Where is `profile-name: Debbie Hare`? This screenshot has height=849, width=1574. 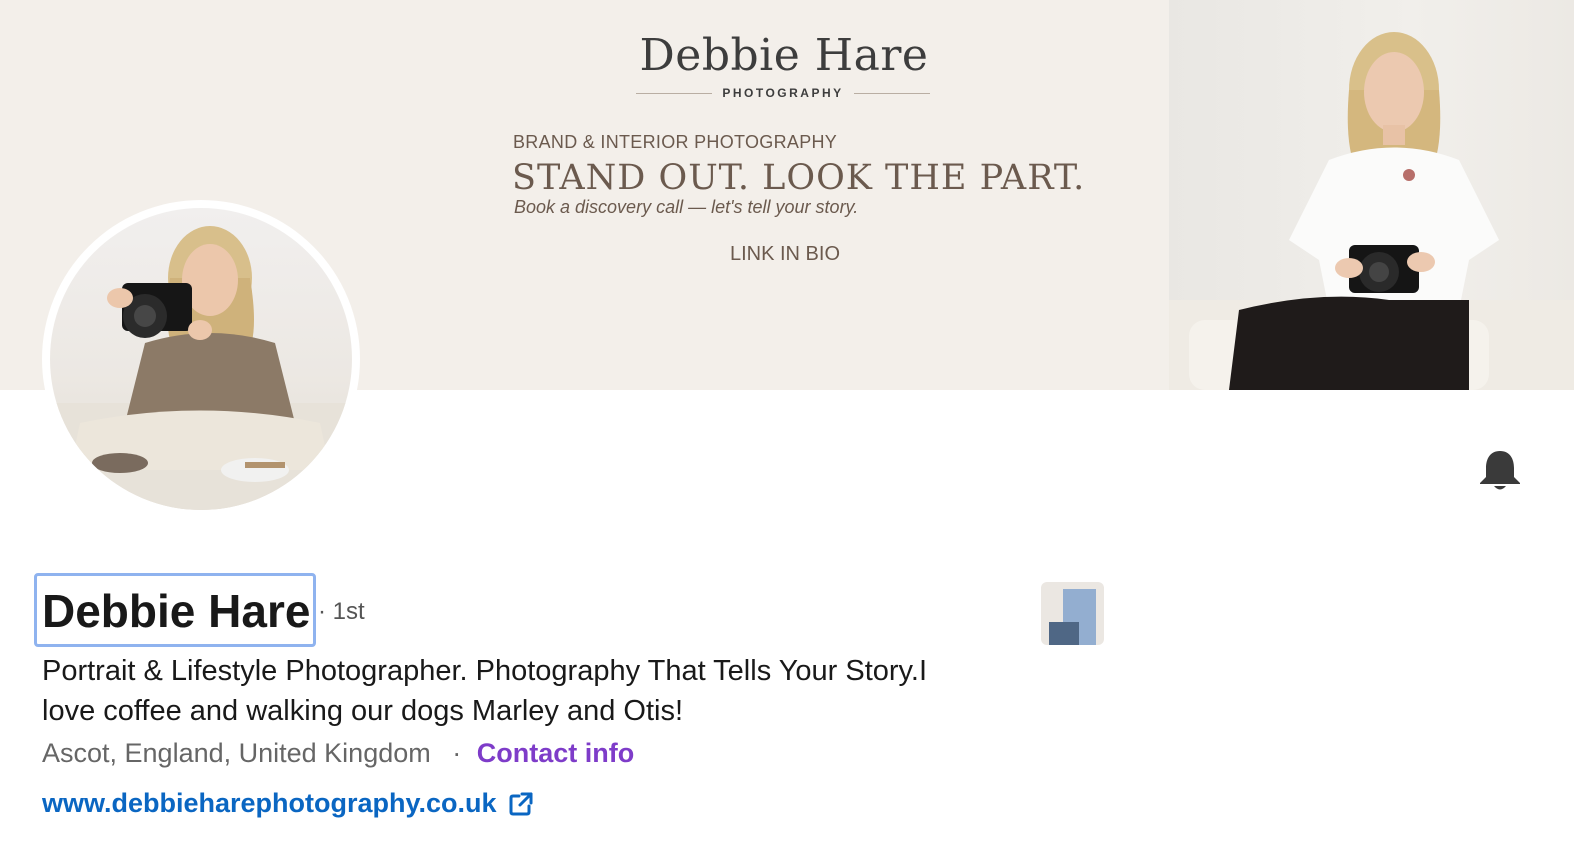 profile-name: Debbie Hare is located at coordinates (176, 611).